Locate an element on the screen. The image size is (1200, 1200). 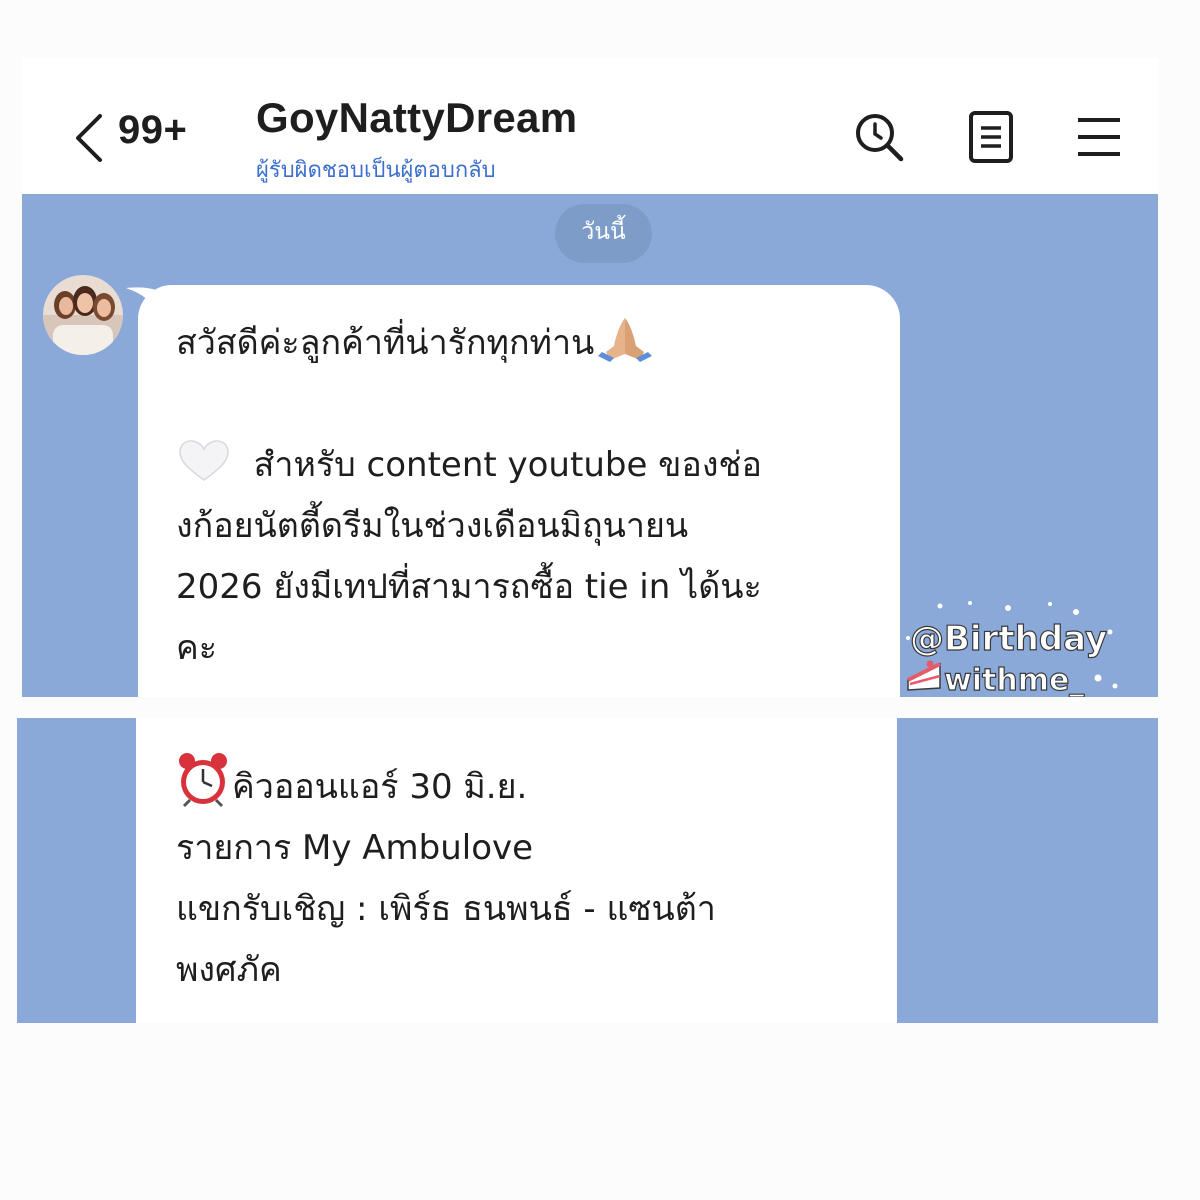
white-heart-emoji is located at coordinates (204, 460).